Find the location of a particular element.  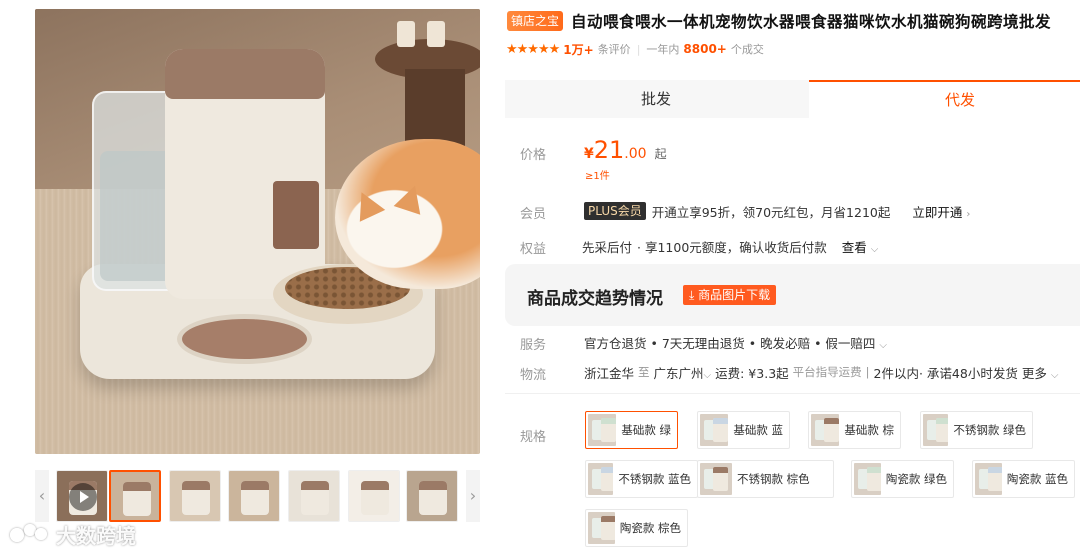

price-integer: 21 is located at coordinates (609, 150).